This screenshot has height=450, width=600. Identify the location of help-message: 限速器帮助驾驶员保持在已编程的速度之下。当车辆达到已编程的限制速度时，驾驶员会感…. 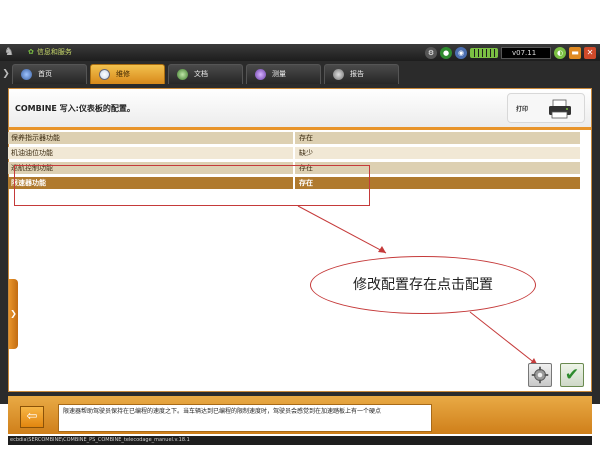
(245, 418).